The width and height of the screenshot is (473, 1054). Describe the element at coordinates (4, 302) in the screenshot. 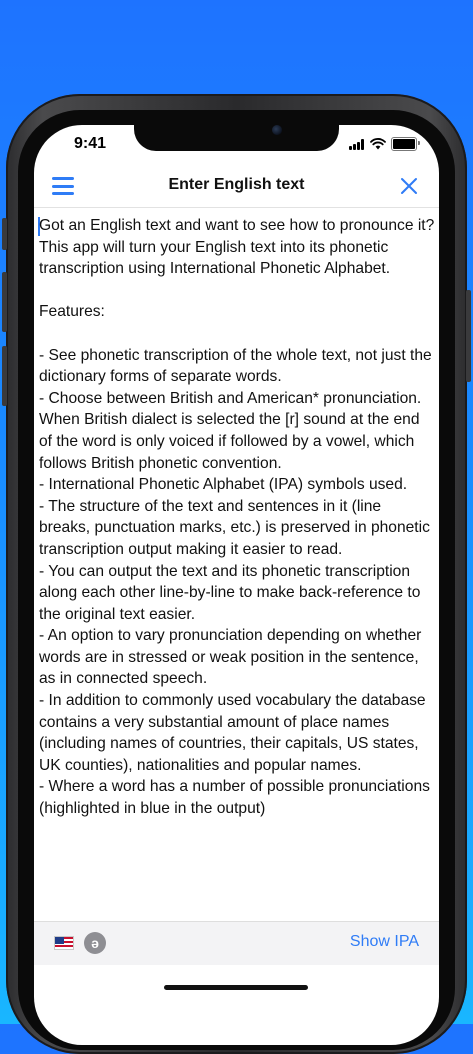

I see `phone-volume-up-button` at that location.